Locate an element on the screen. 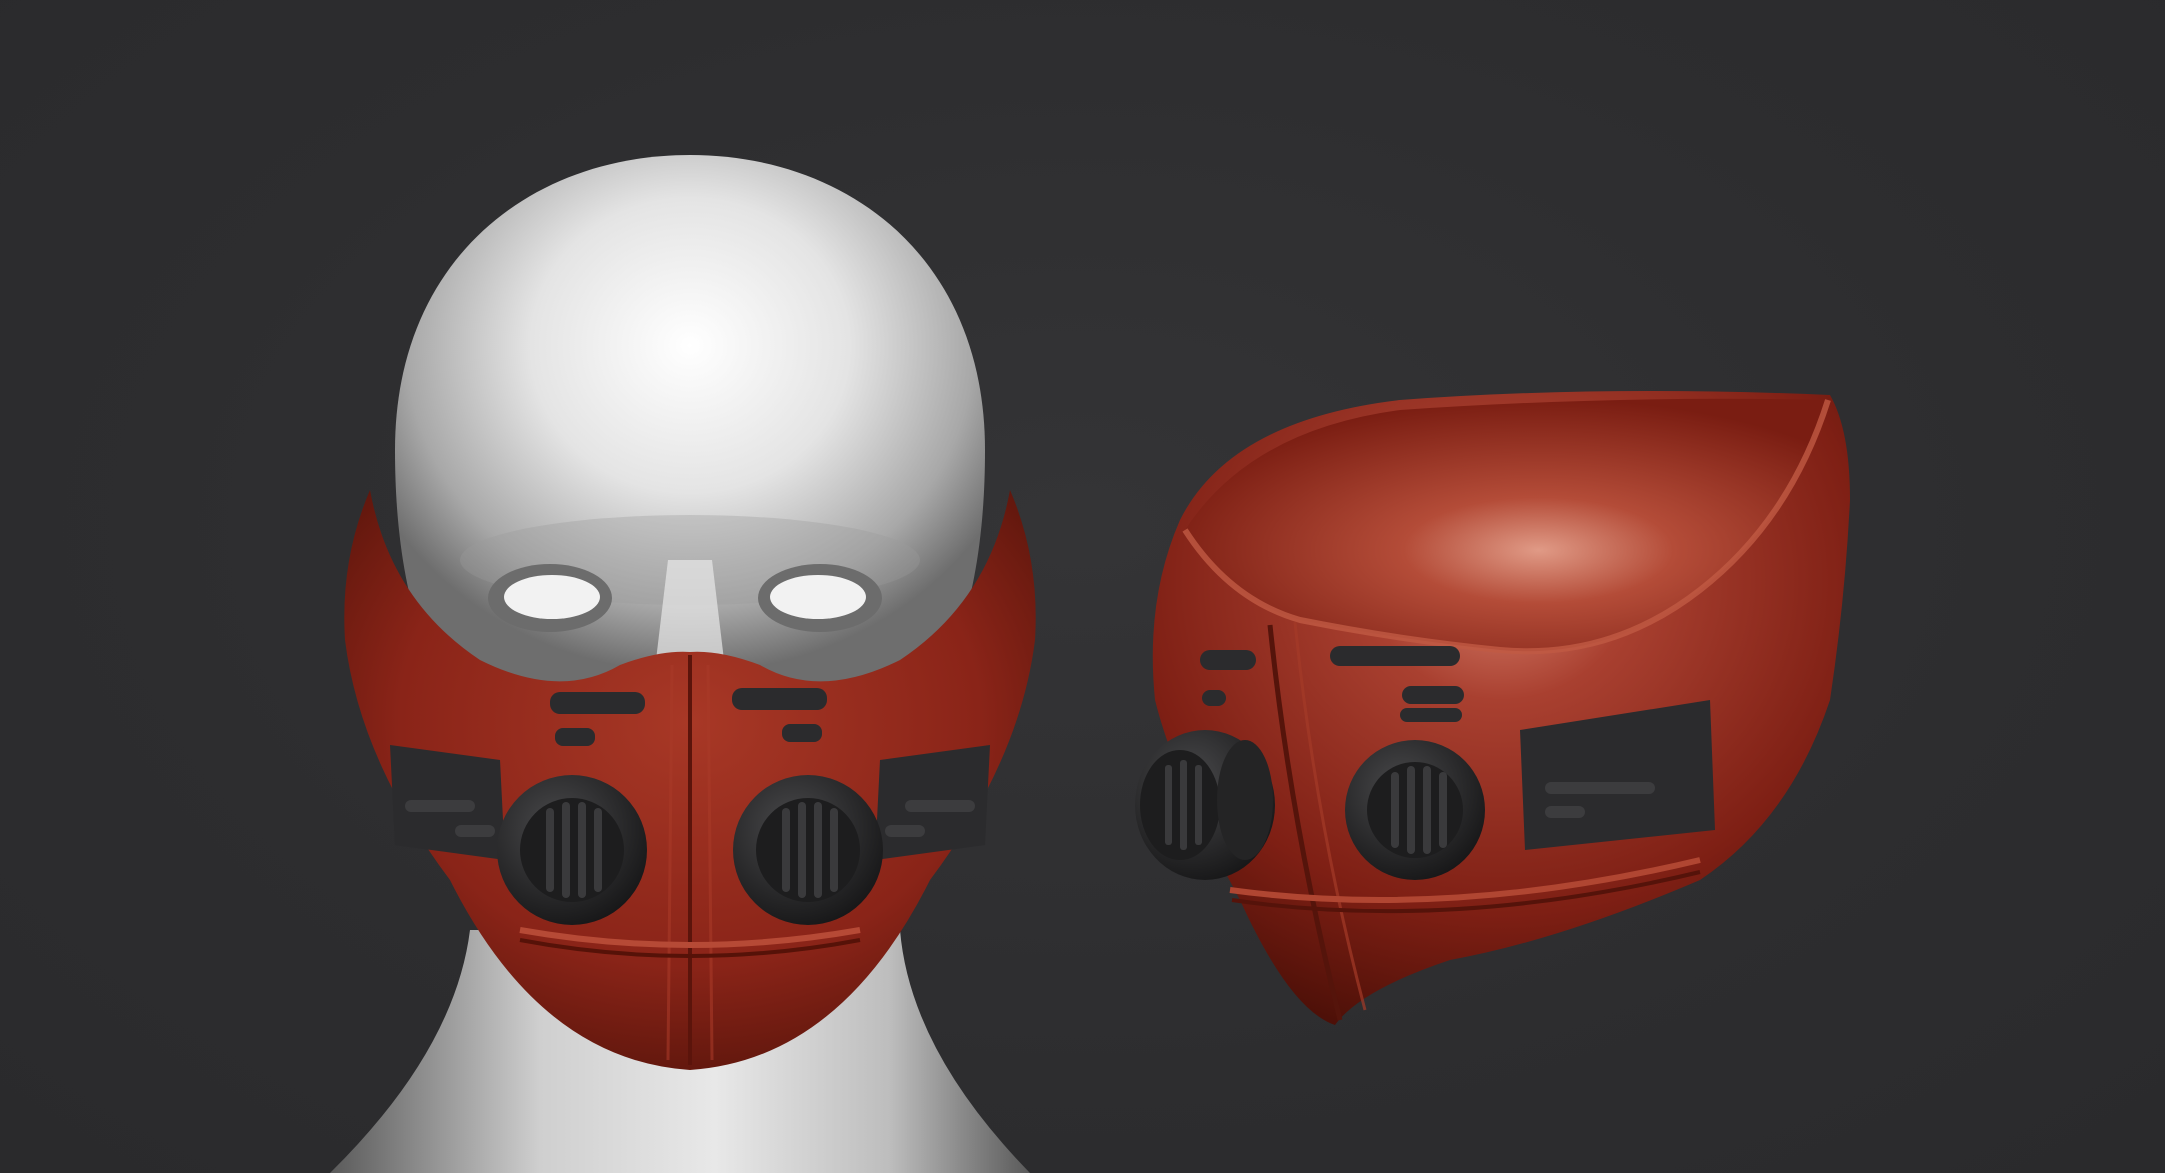  mask-strap-left is located at coordinates (447, 802).